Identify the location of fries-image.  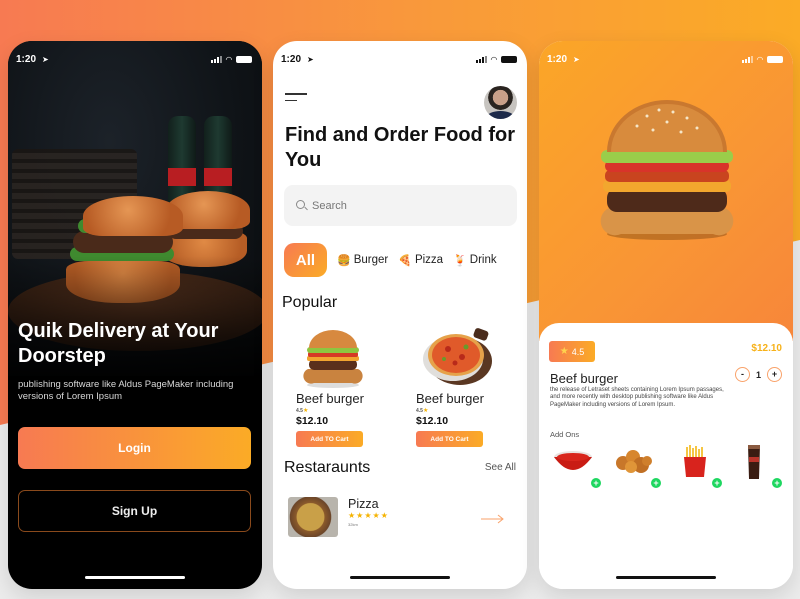
(695, 461).